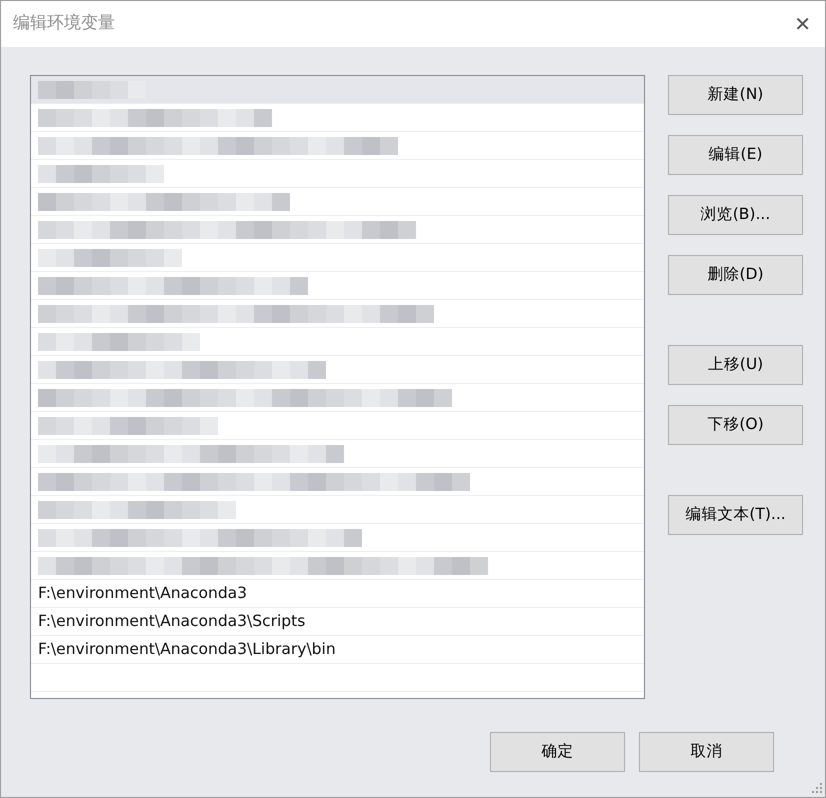  What do you see at coordinates (557, 752) in the screenshot?
I see `dialog-button: 确定` at bounding box center [557, 752].